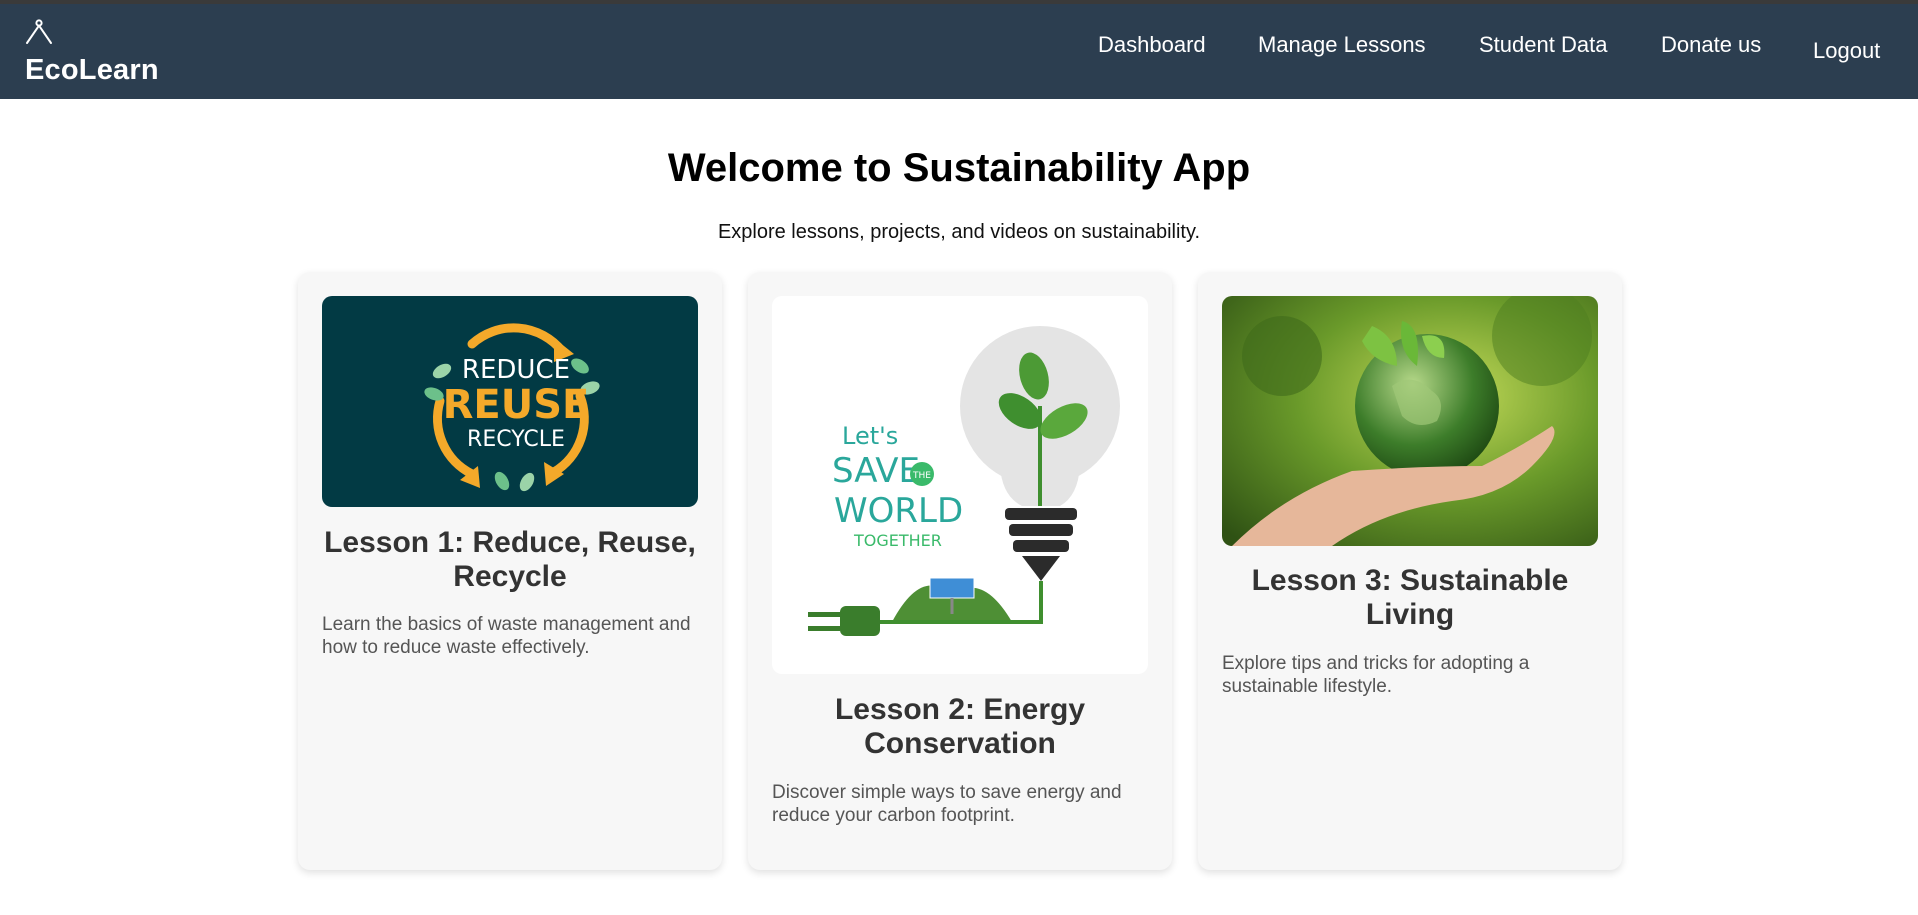  Describe the element at coordinates (516, 370) in the screenshot. I see `recycle-line-1: REDUCE` at that location.